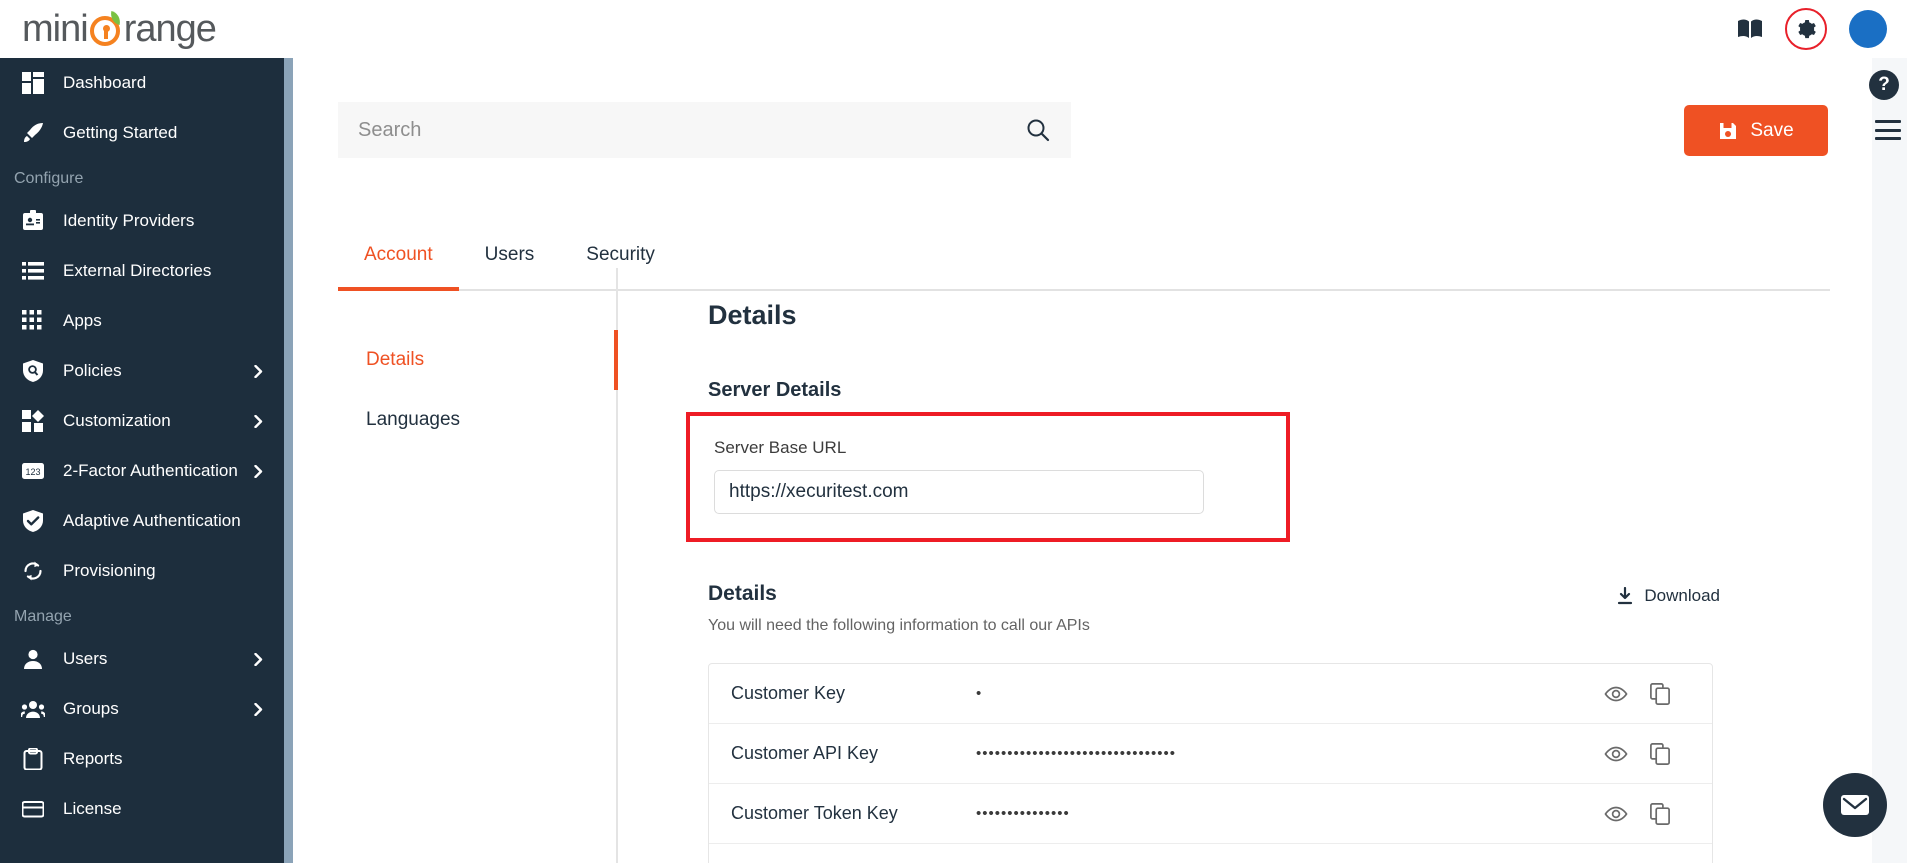  Describe the element at coordinates (752, 315) in the screenshot. I see `page-title: Details` at that location.